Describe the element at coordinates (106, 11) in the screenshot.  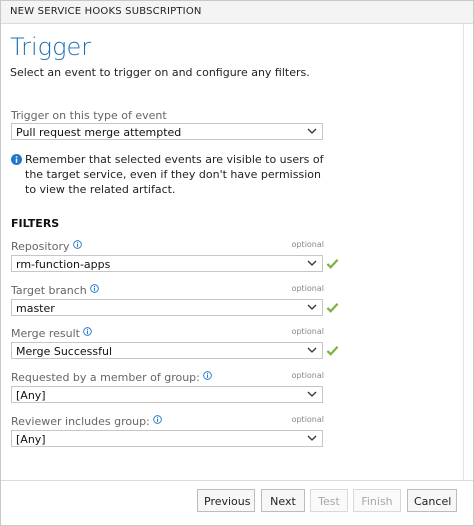
I see `dialog-title: NEW SERVICE HOOKS SUBSCRIPTION` at that location.